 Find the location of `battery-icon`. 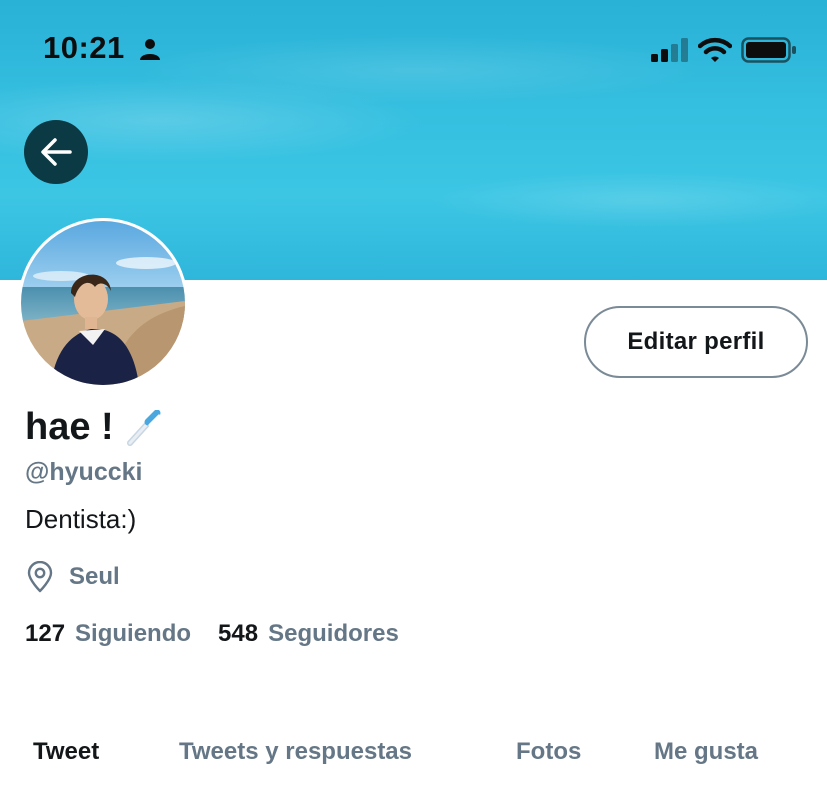

battery-icon is located at coordinates (768, 50).